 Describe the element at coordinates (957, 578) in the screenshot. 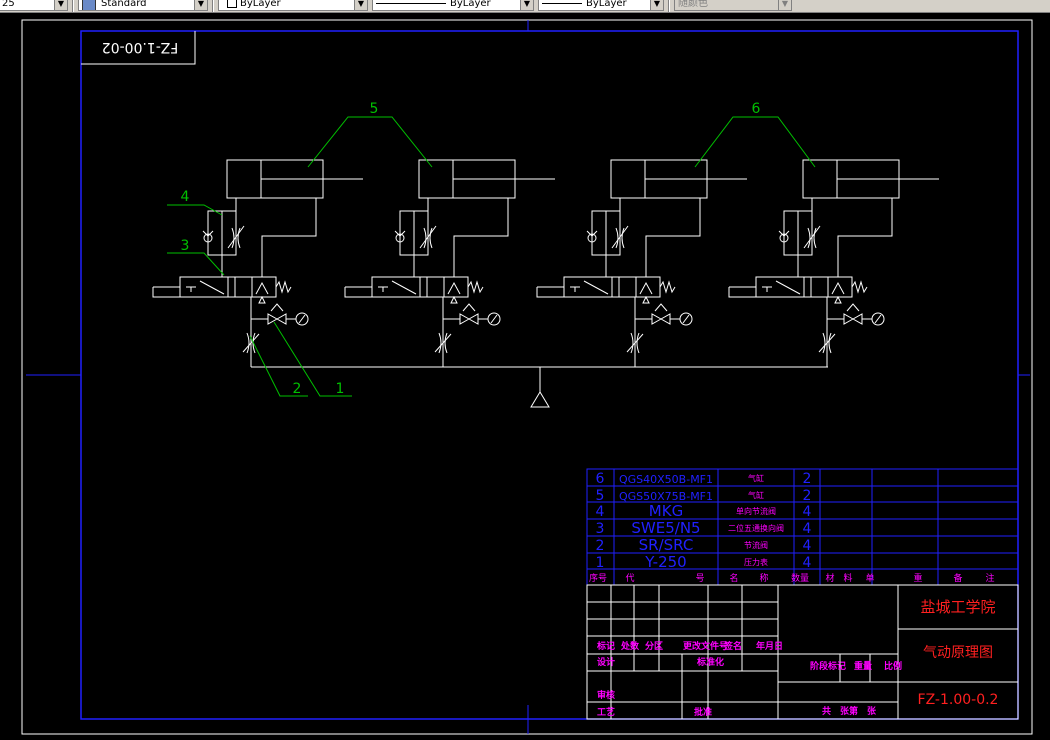

I see `parts-header-cell: 备` at that location.